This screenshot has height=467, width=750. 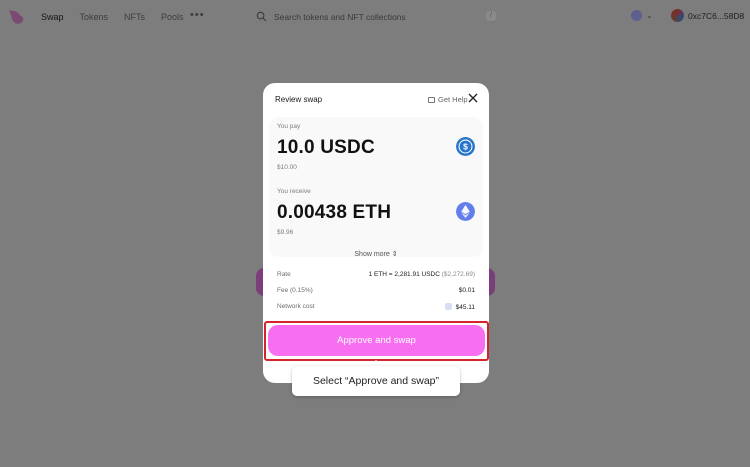 I want to click on more-menu-icon: •••, so click(x=197, y=15).